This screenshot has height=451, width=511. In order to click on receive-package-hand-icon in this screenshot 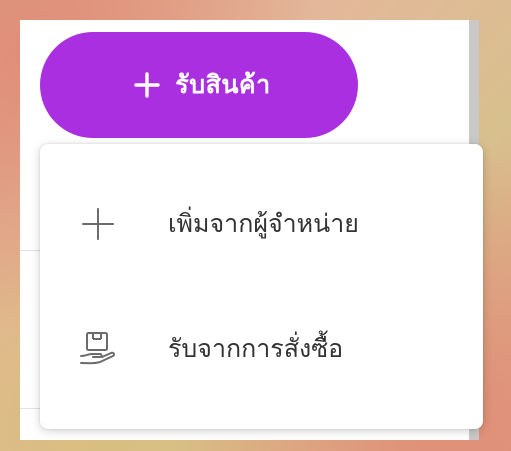, I will do `click(98, 349)`.